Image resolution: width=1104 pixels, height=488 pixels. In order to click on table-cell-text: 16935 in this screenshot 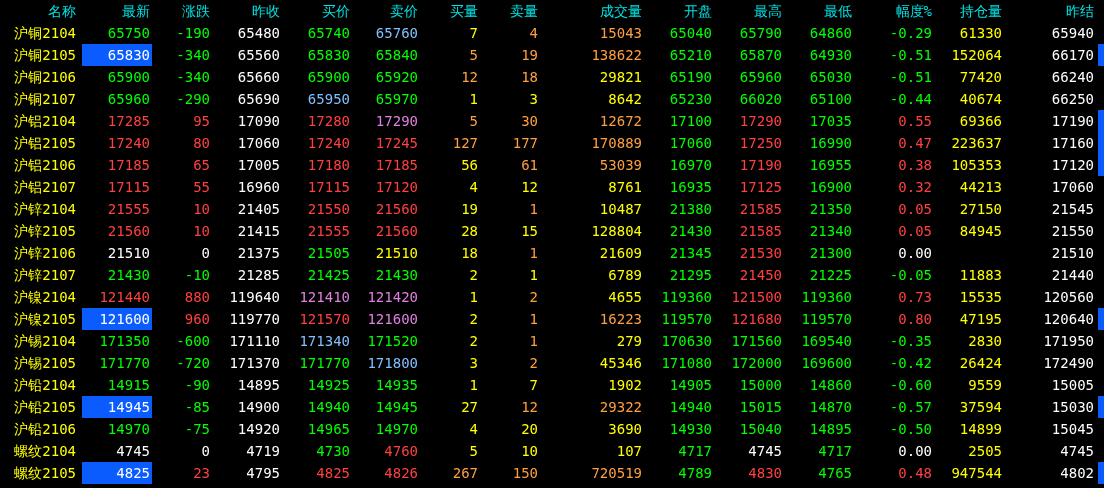, I will do `click(690, 187)`.